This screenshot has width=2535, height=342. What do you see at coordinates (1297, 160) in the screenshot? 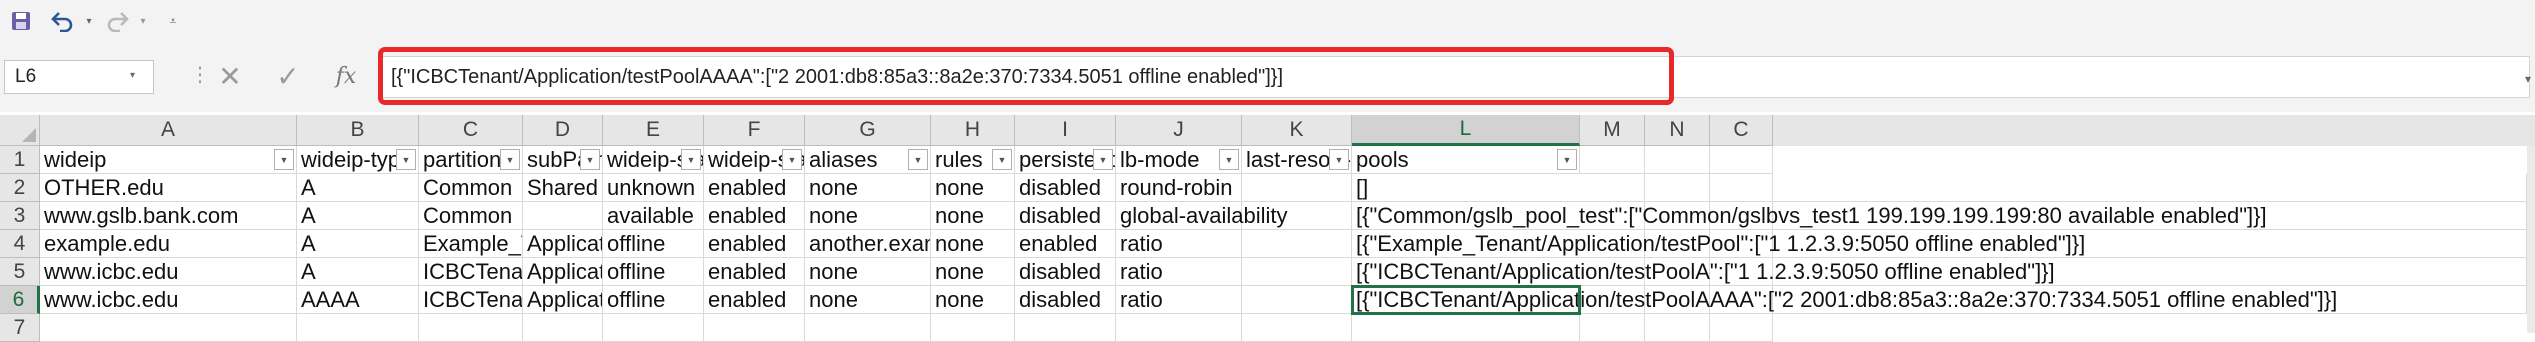
I see `header-cell: last-resort-pool▼` at bounding box center [1297, 160].